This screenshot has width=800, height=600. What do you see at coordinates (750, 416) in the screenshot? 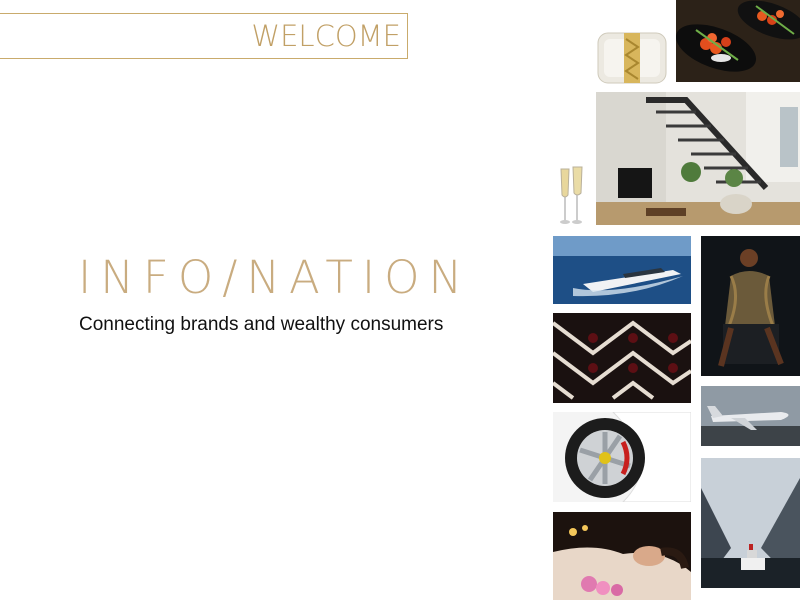
I see `private-jet-image` at bounding box center [750, 416].